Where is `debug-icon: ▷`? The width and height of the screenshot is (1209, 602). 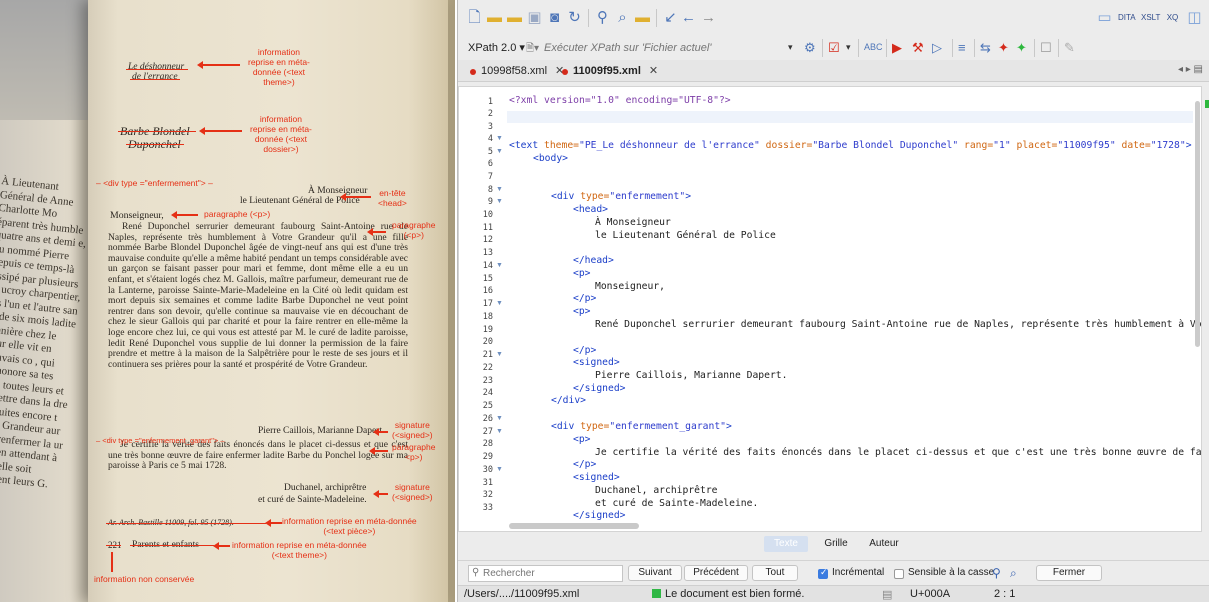 debug-icon: ▷ is located at coordinates (937, 47).